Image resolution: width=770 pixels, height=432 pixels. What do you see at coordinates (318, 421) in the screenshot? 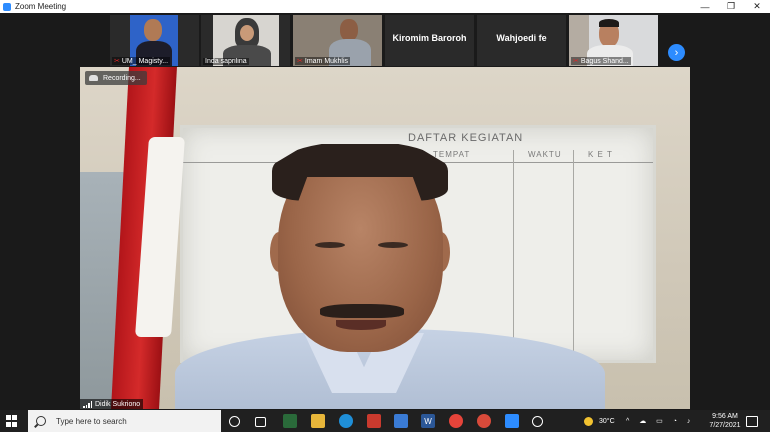
I see `file-explorer-icon` at bounding box center [318, 421].